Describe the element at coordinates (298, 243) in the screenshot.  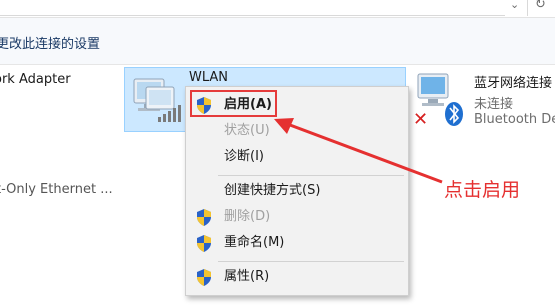
I see `menu-item-rename: 重命名(M)` at that location.